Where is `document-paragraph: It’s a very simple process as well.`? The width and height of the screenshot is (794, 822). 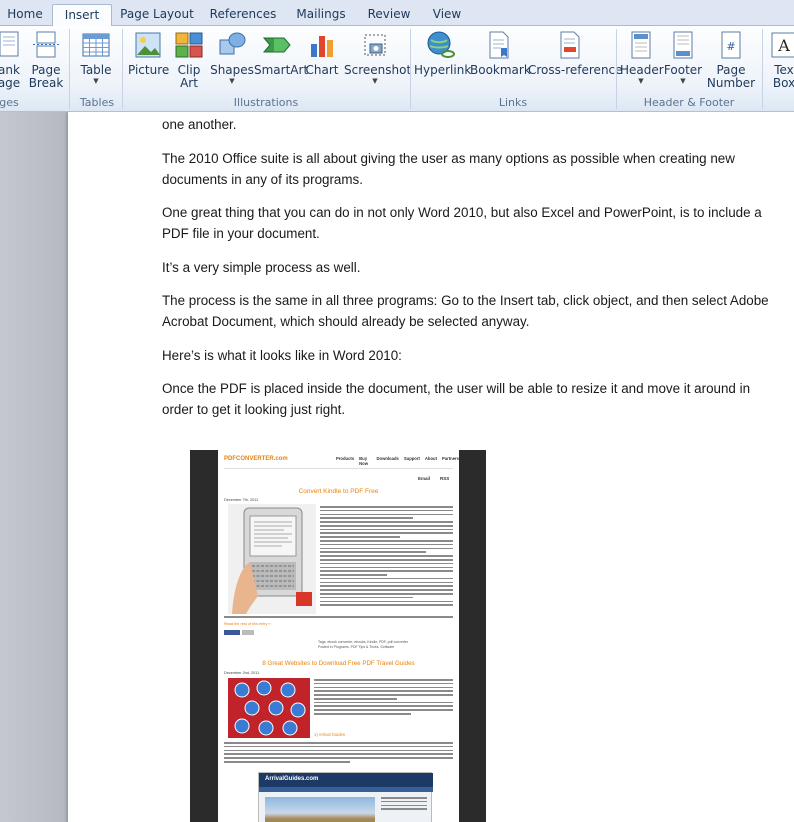
document-paragraph: It’s a very simple process as well. is located at coordinates (472, 267).